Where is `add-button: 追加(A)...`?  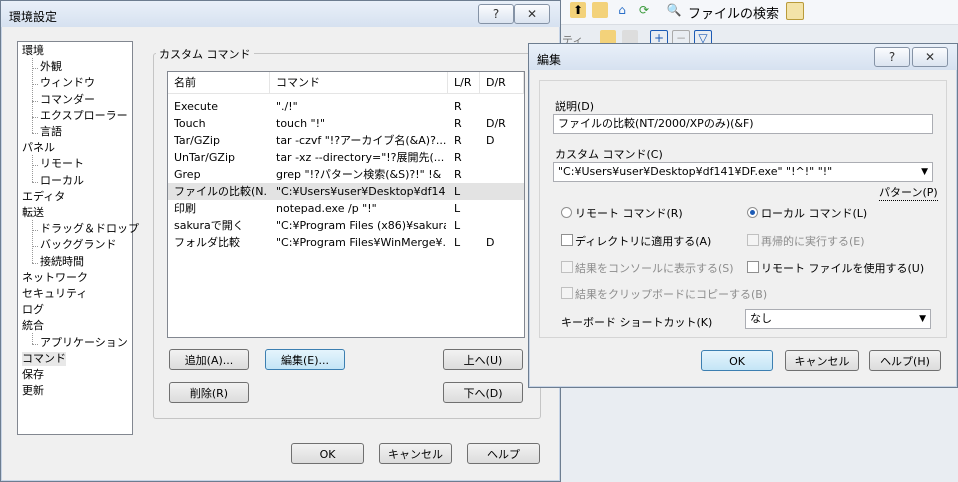 add-button: 追加(A)... is located at coordinates (209, 359).